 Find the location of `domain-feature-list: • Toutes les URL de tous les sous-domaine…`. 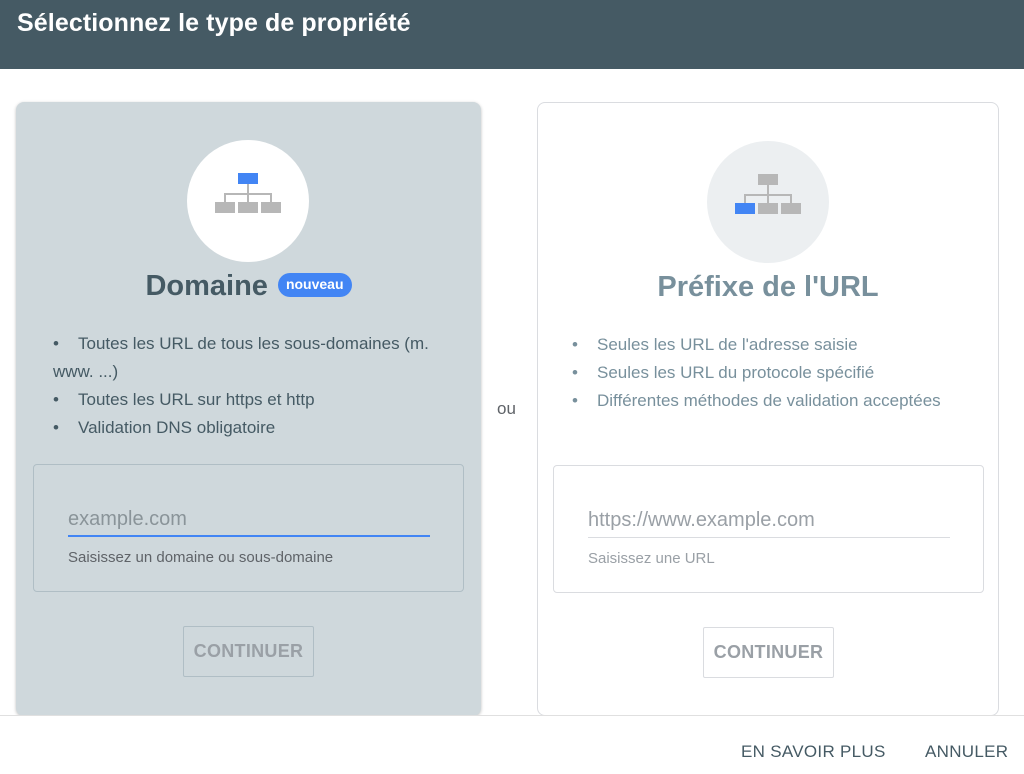

domain-feature-list: • Toutes les URL de tous les sous-domaine… is located at coordinates (253, 386).